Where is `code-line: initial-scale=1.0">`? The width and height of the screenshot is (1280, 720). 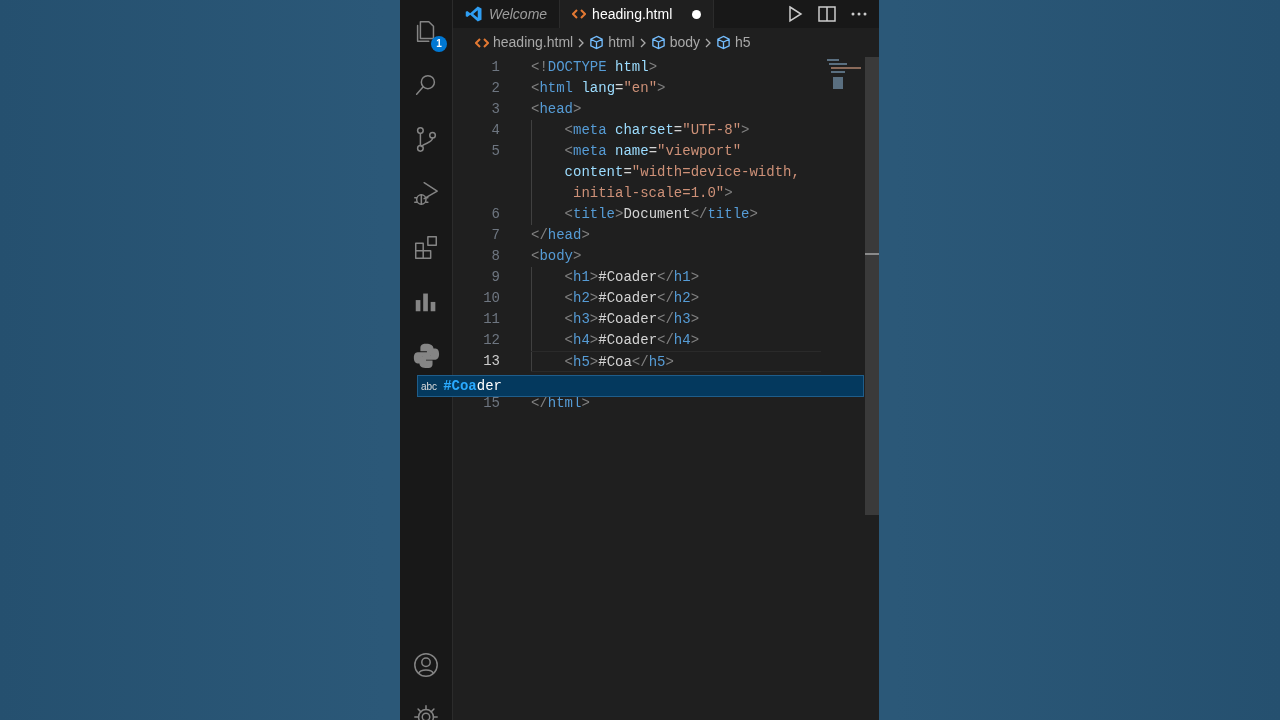
code-line: initial-scale=1.0"> is located at coordinates (632, 193).